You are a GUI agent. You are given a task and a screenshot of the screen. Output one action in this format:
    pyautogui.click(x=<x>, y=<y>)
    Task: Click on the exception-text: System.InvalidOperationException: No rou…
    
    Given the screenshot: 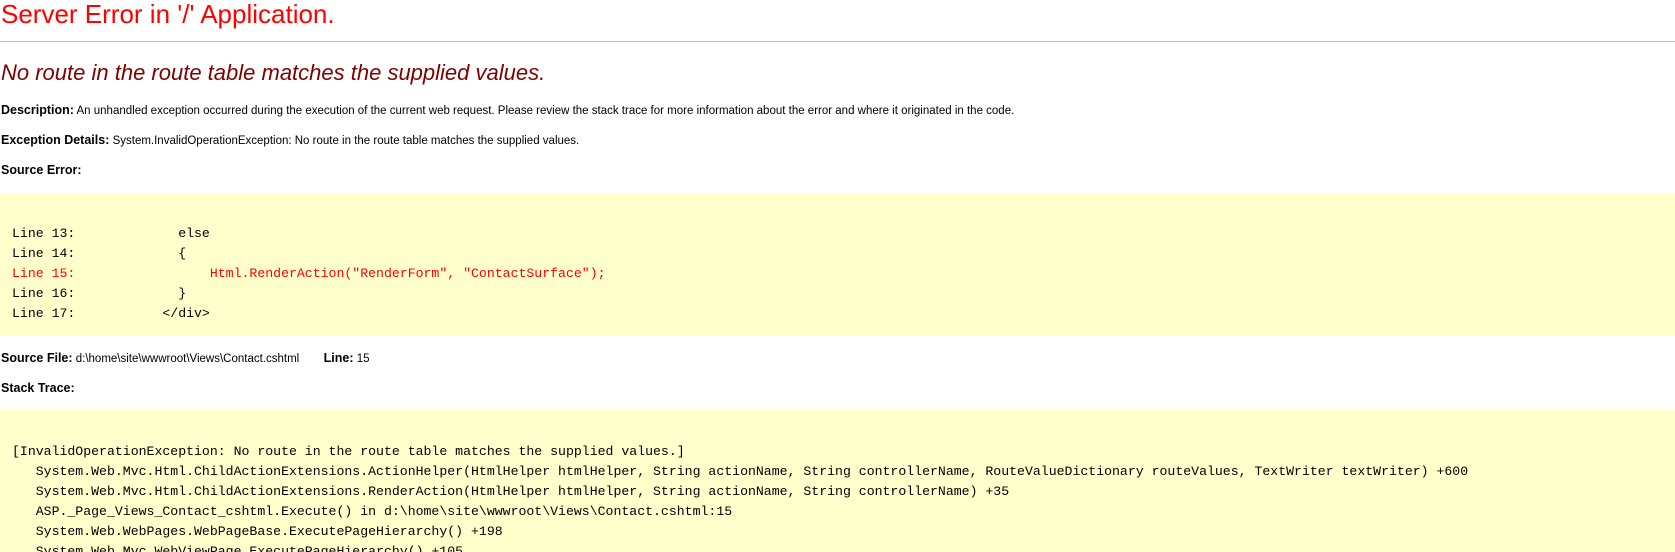 What is the action you would take?
    pyautogui.click(x=346, y=141)
    